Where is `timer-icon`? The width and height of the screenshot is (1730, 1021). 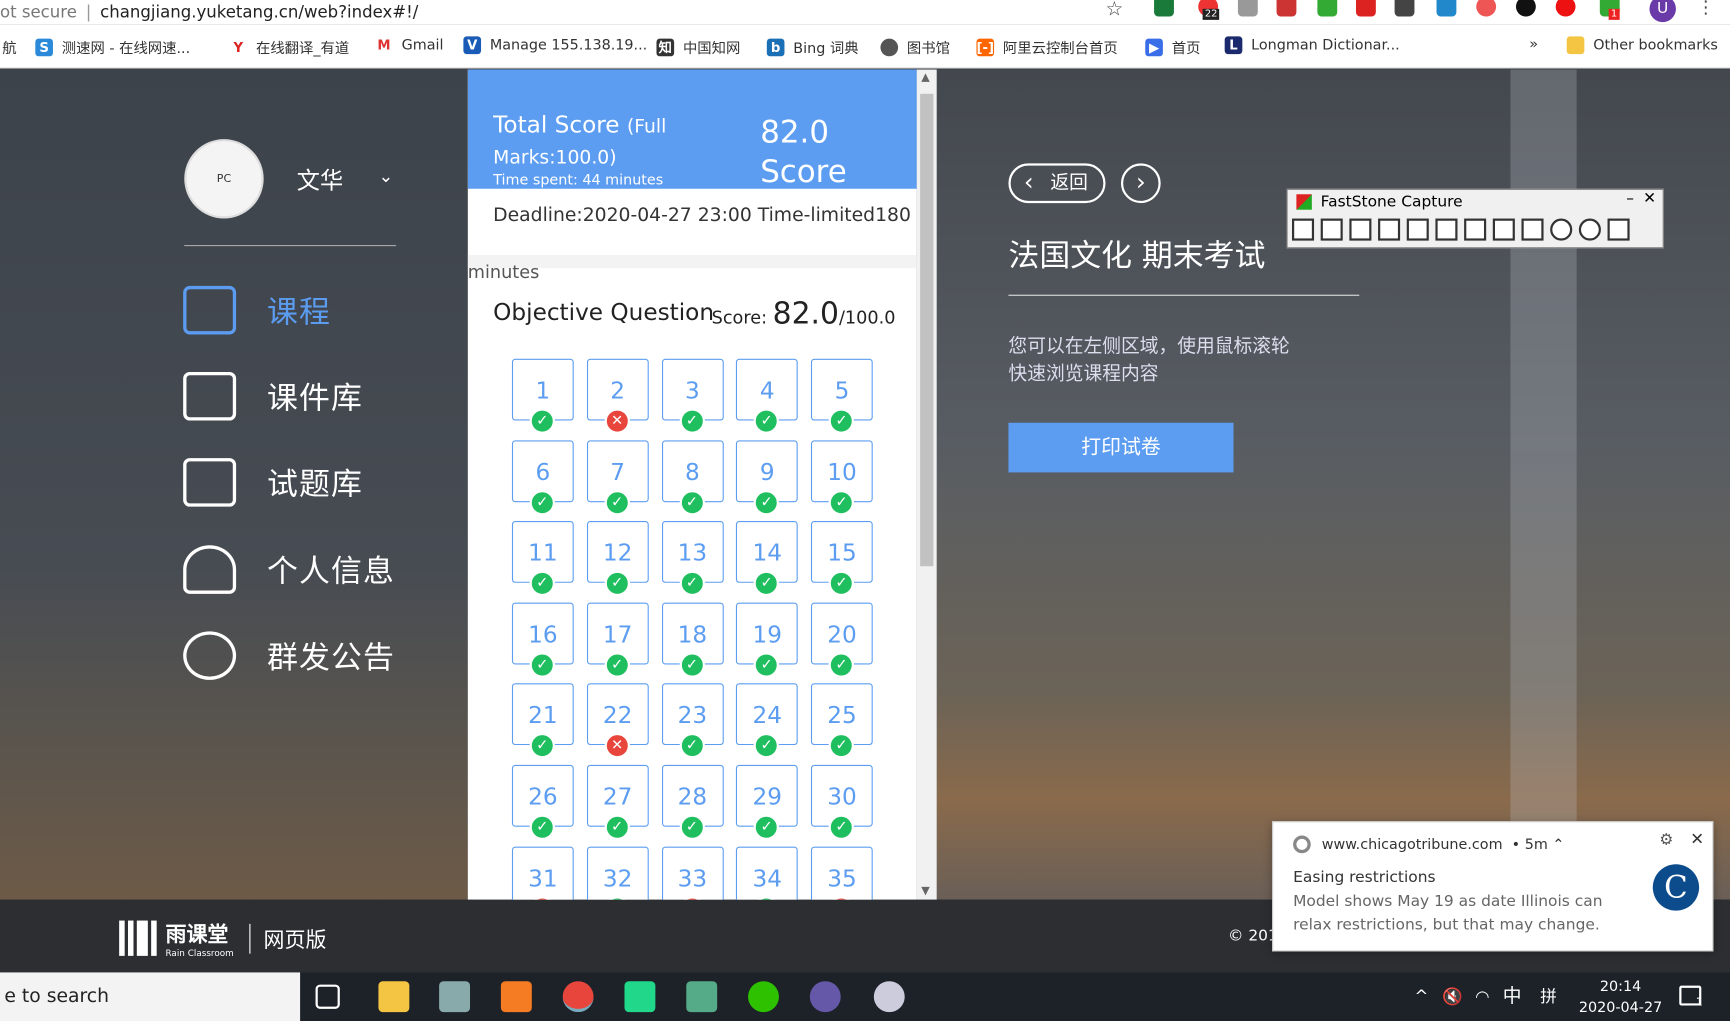 timer-icon is located at coordinates (1561, 229).